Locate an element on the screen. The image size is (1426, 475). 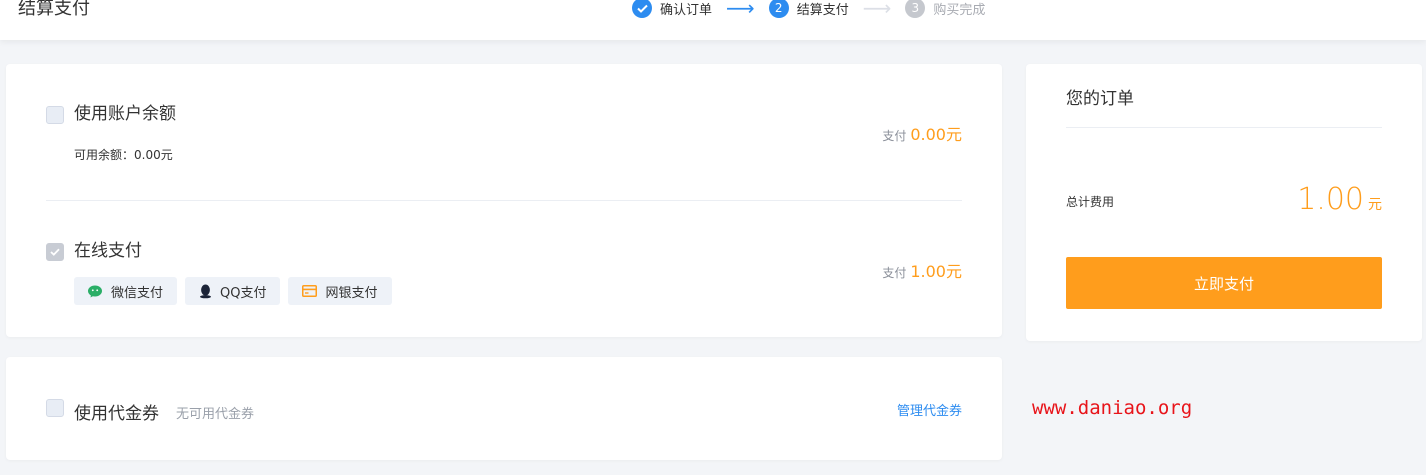
pay-now-button: 立即支付 is located at coordinates (1224, 283).